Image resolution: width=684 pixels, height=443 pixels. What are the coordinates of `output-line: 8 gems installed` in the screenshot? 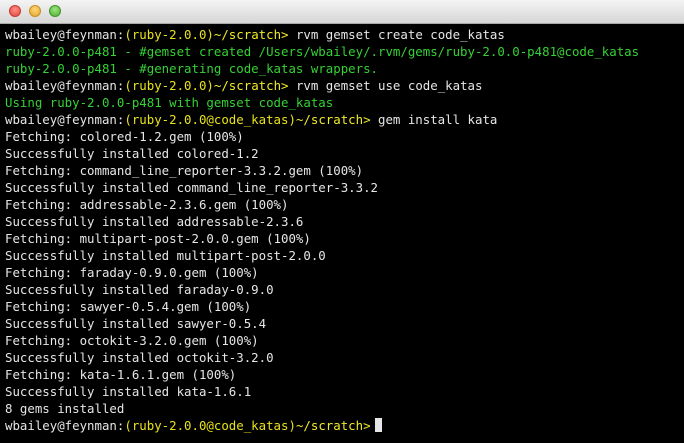 It's located at (65, 408).